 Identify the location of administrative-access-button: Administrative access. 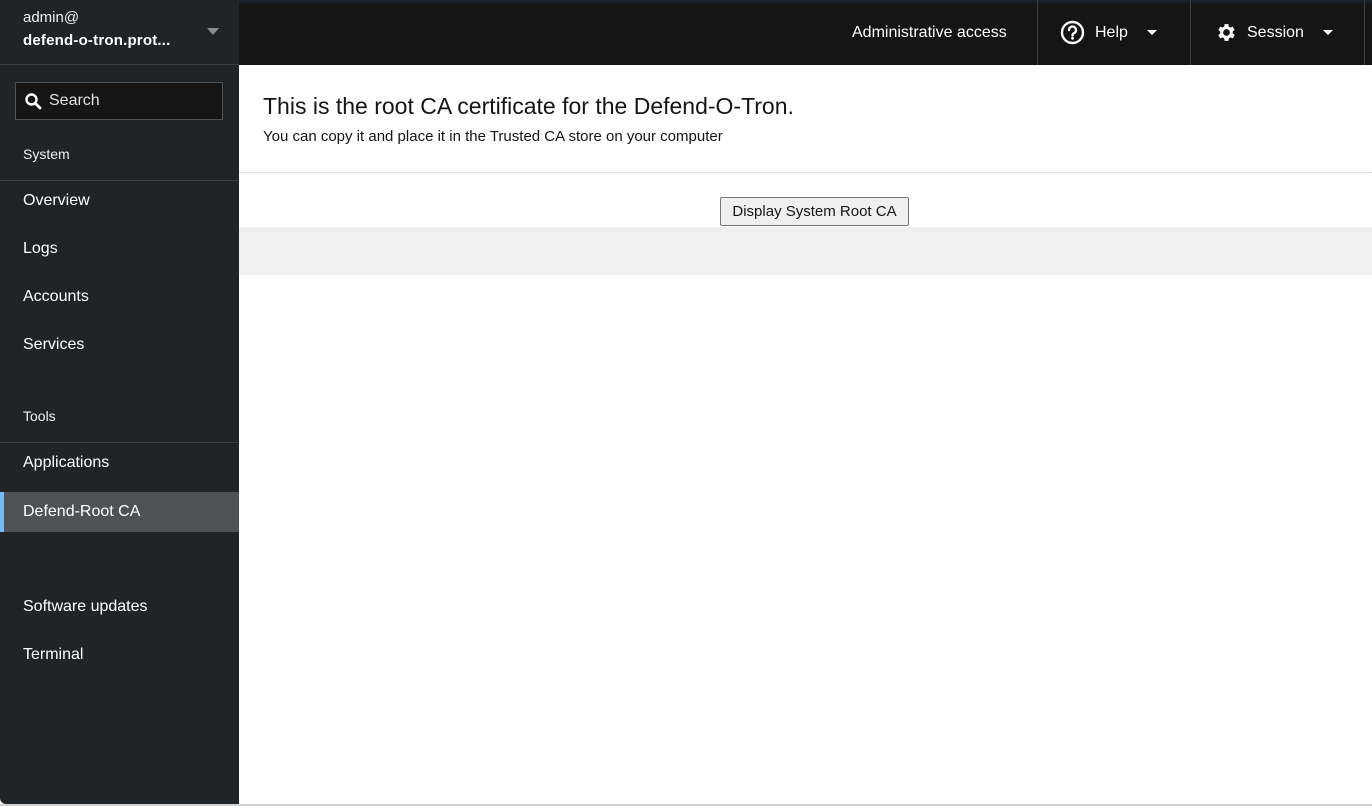
(929, 32).